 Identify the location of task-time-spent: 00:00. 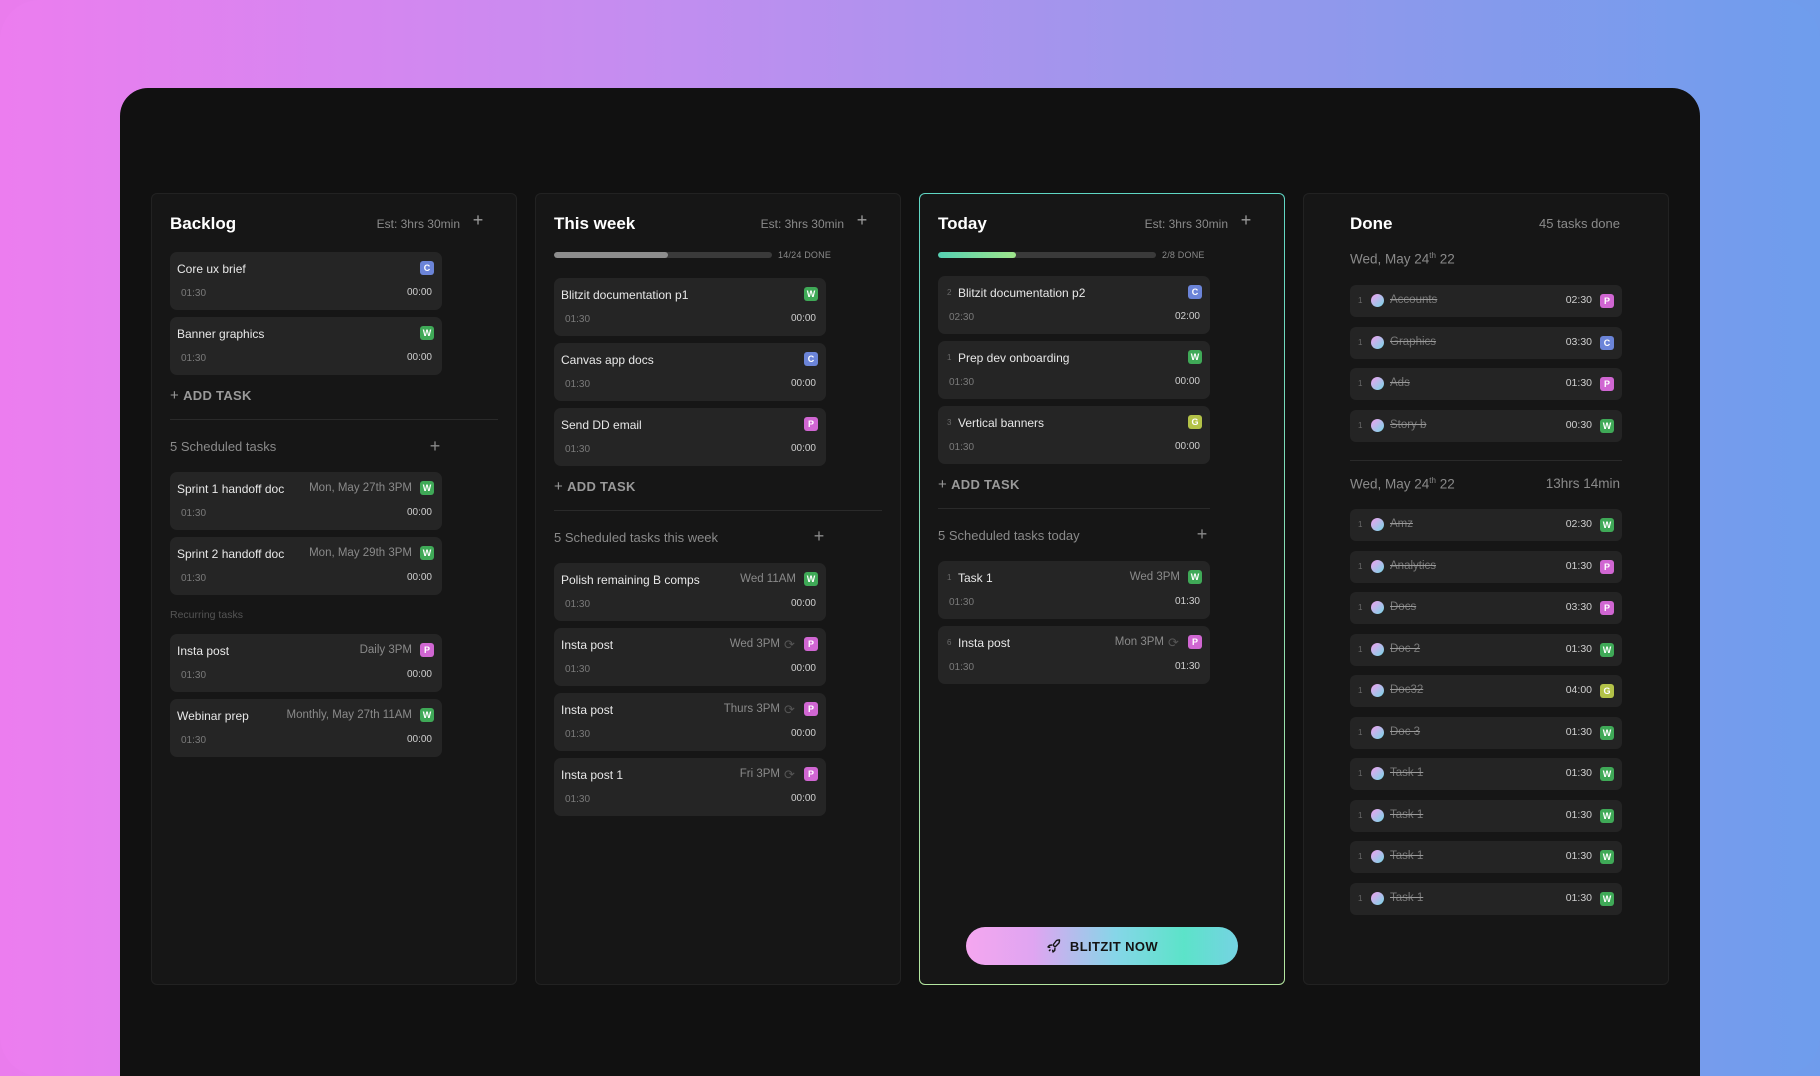
(803, 318).